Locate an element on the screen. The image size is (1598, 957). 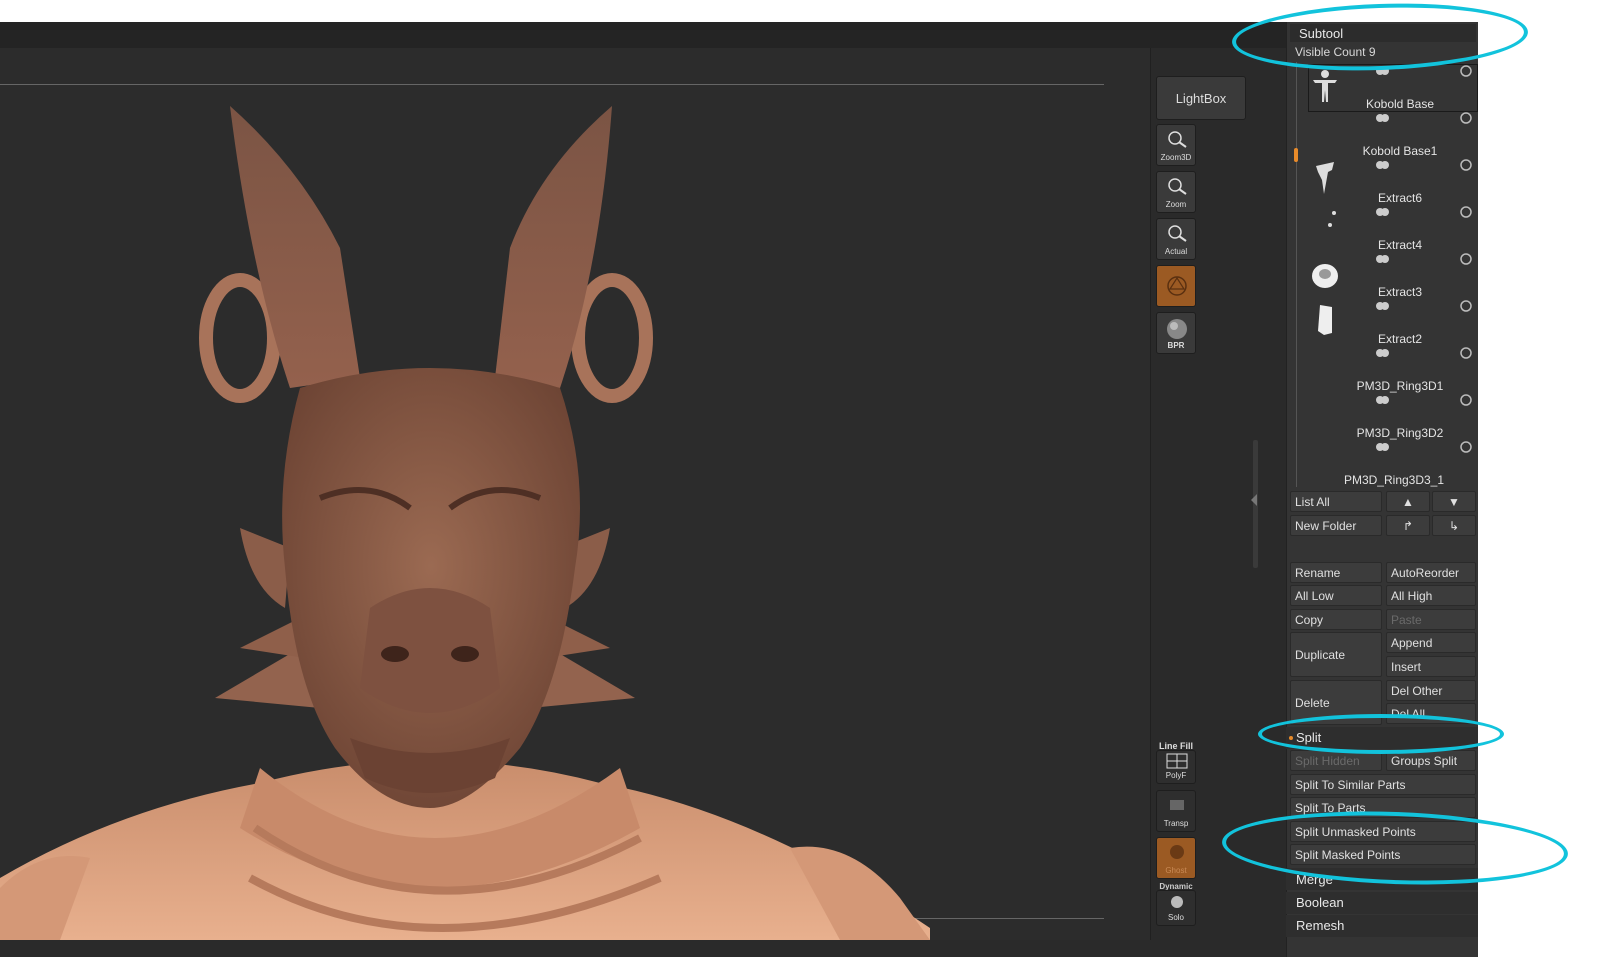
actual-button: Actual is located at coordinates (1176, 239).